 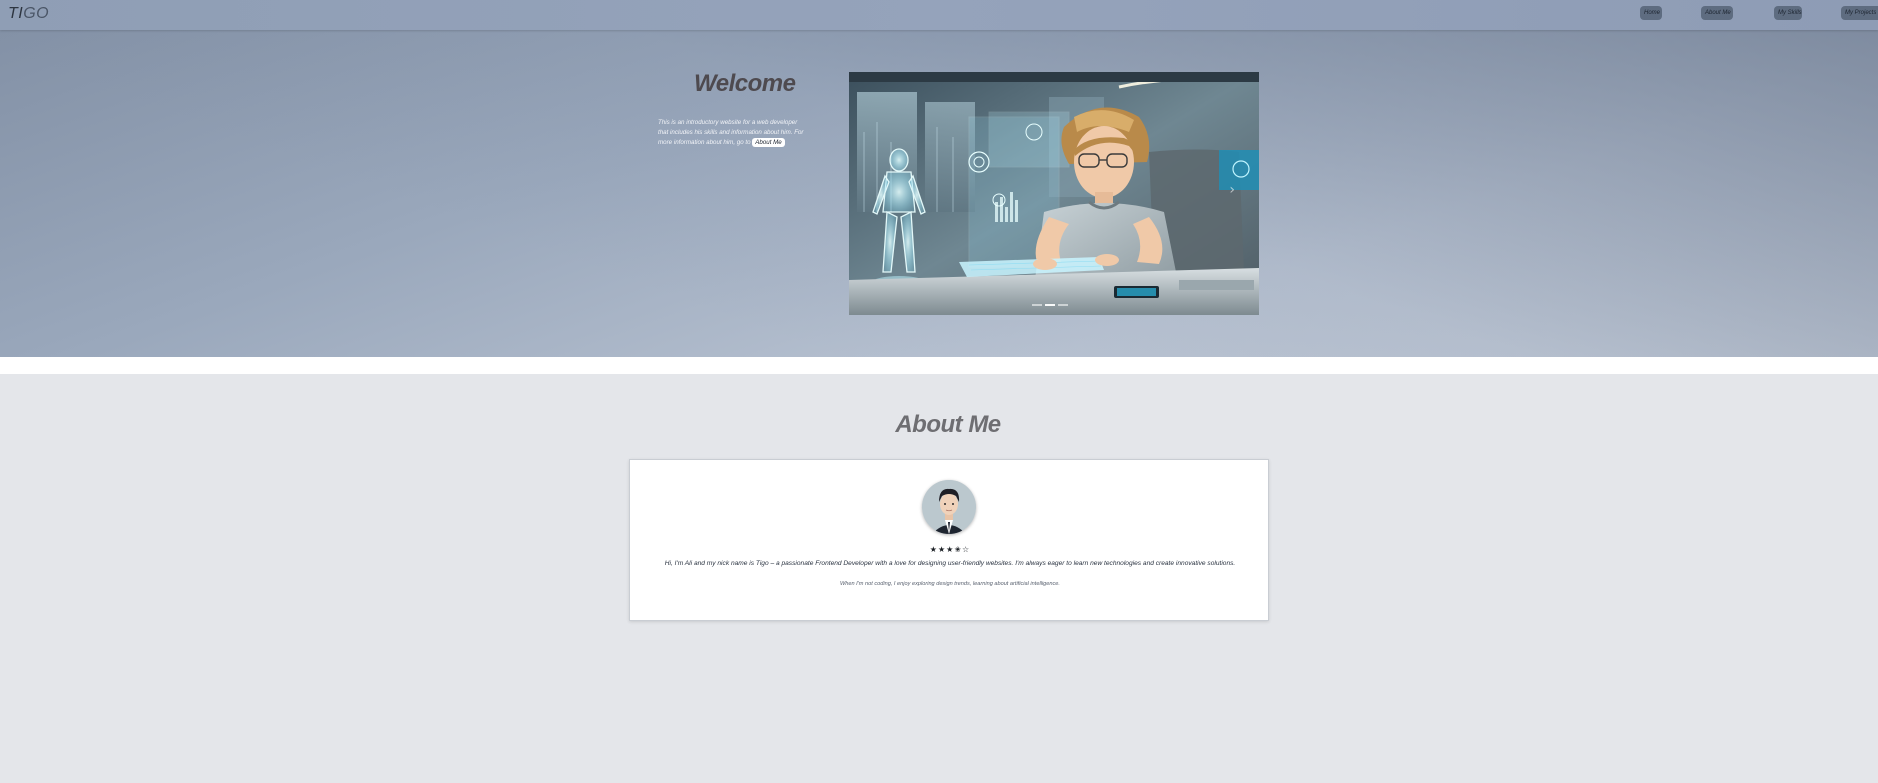 What do you see at coordinates (948, 424) in the screenshot?
I see `about-title: About Me` at bounding box center [948, 424].